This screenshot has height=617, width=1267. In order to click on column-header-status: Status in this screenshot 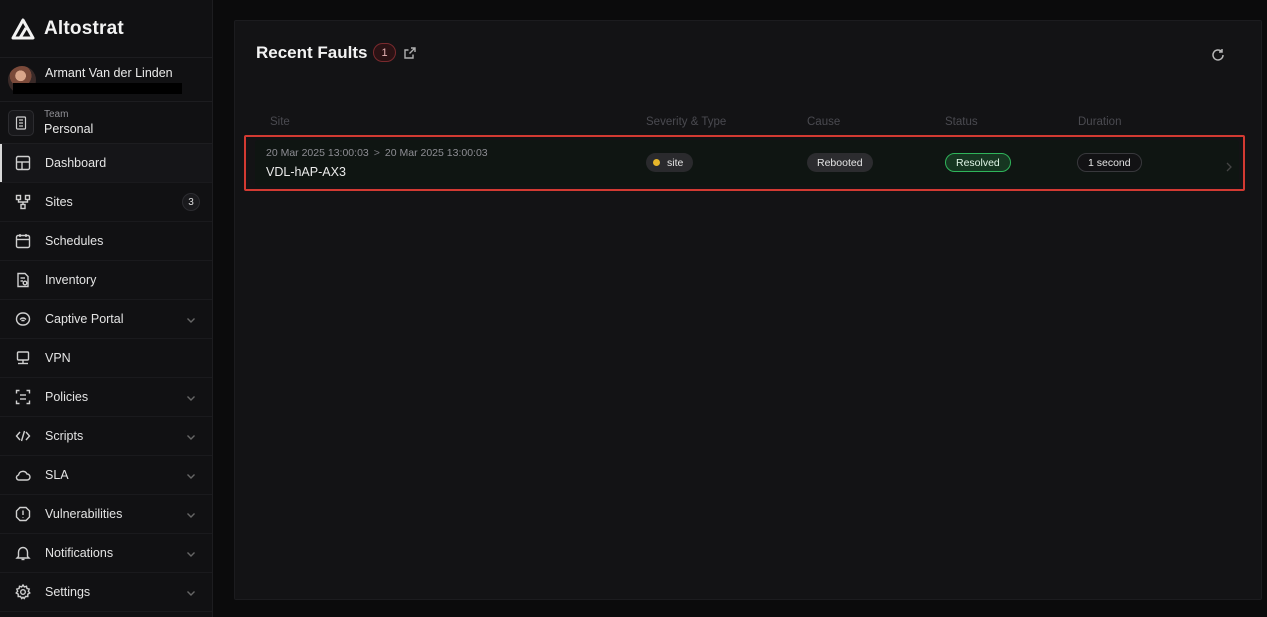, I will do `click(961, 122)`.